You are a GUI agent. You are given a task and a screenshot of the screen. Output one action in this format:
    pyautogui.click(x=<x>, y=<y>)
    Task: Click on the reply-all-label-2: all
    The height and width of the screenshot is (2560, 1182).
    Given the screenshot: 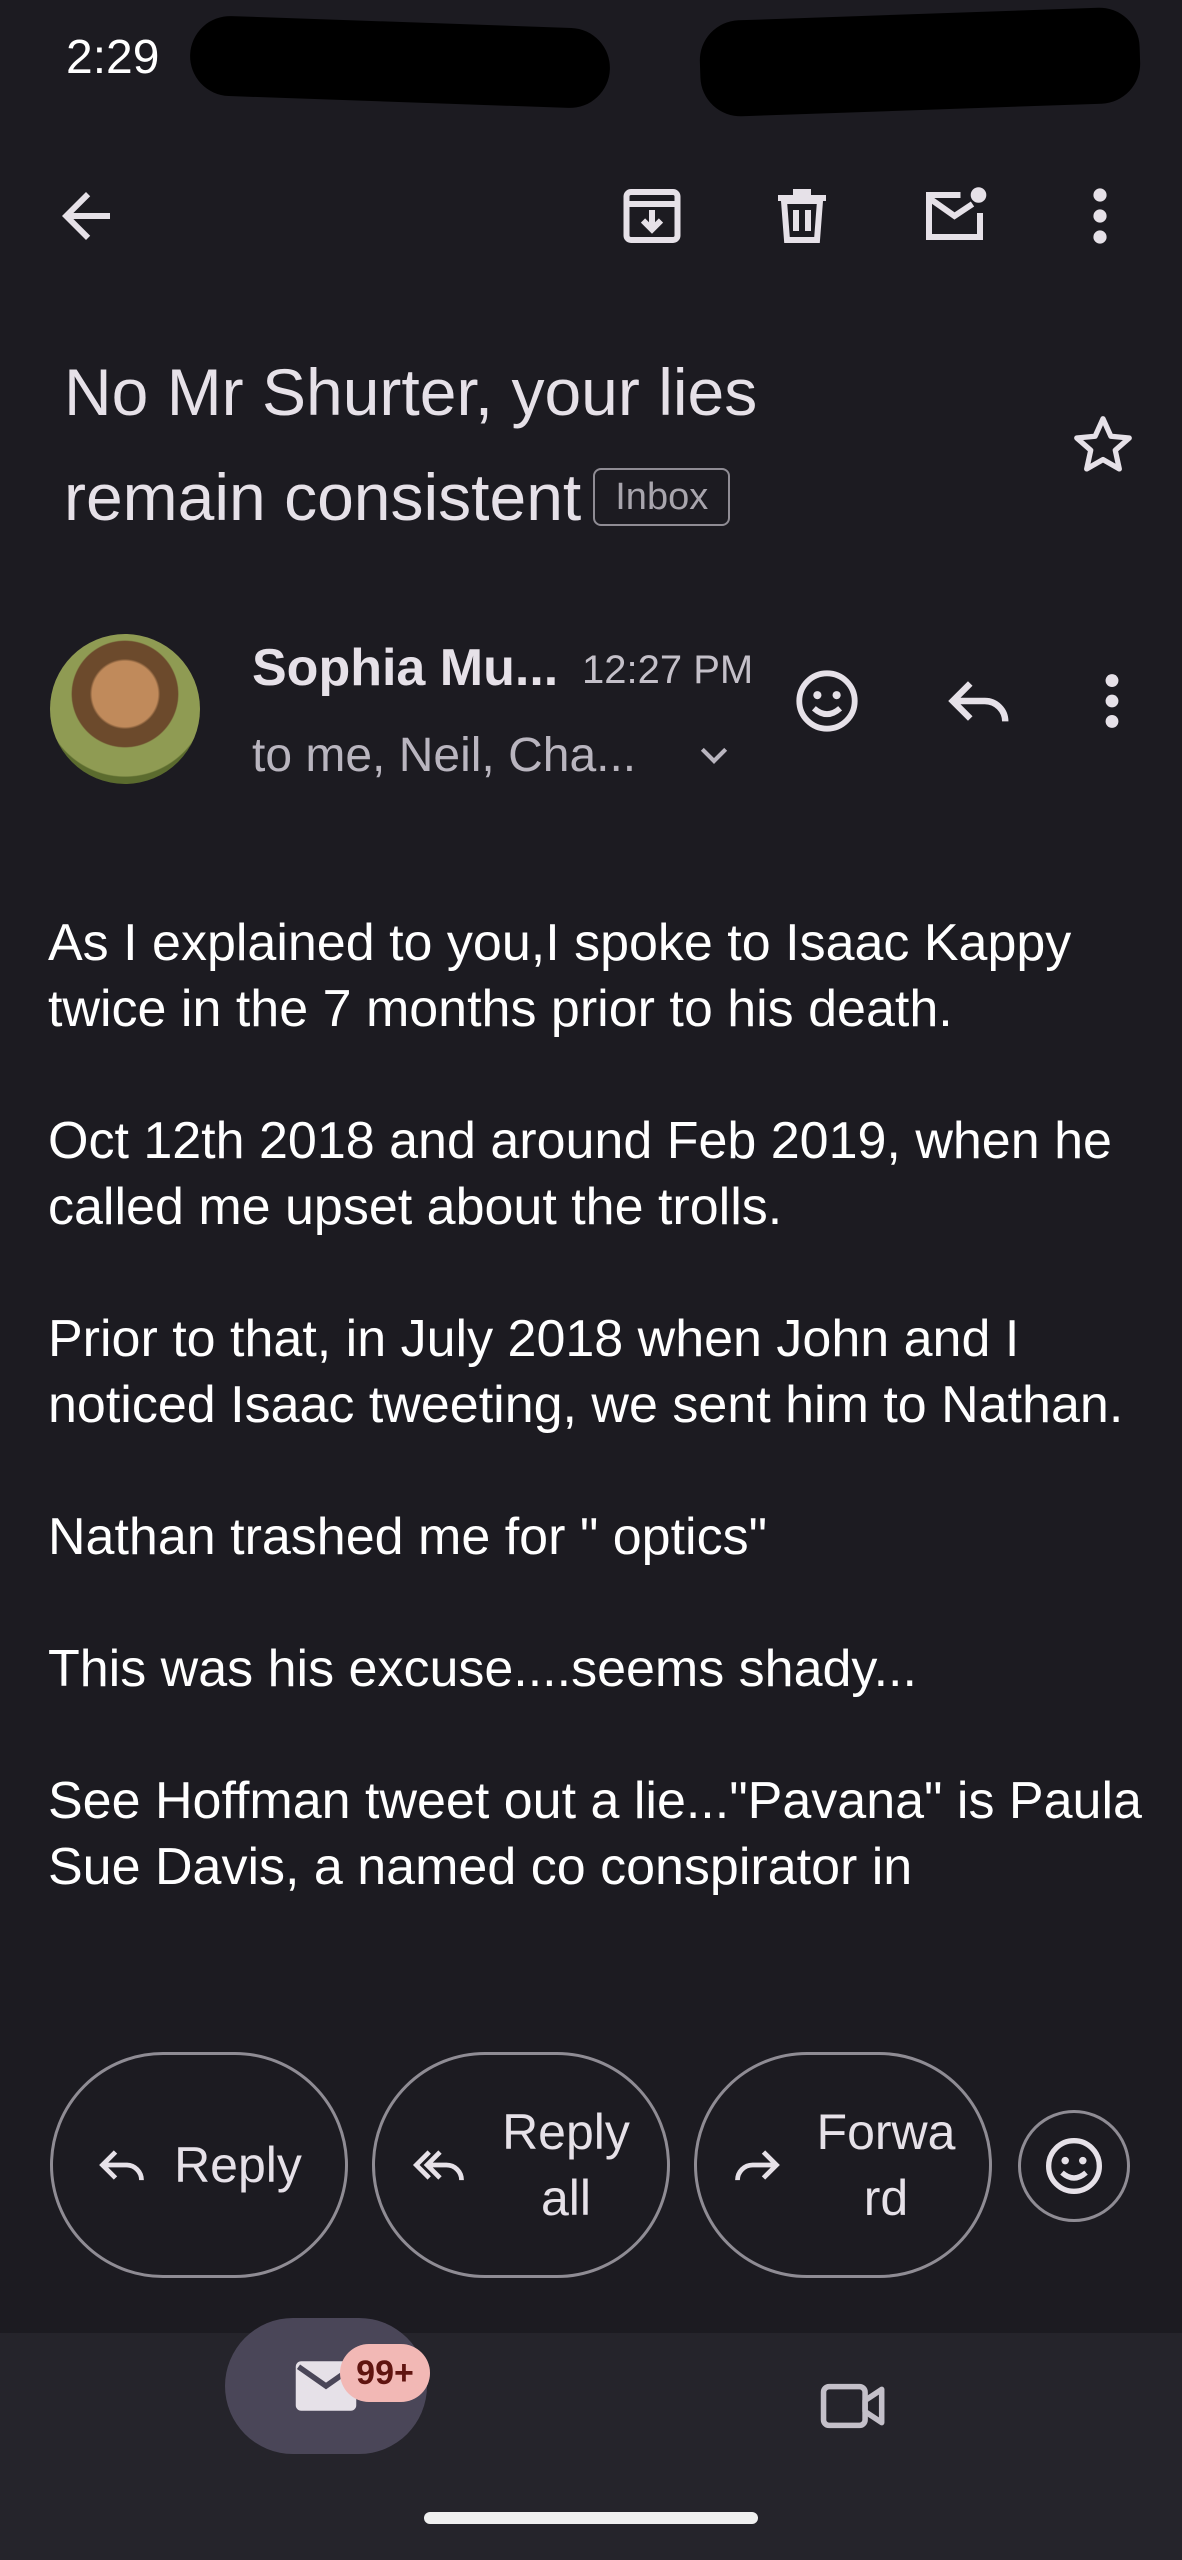 What is the action you would take?
    pyautogui.click(x=566, y=2198)
    